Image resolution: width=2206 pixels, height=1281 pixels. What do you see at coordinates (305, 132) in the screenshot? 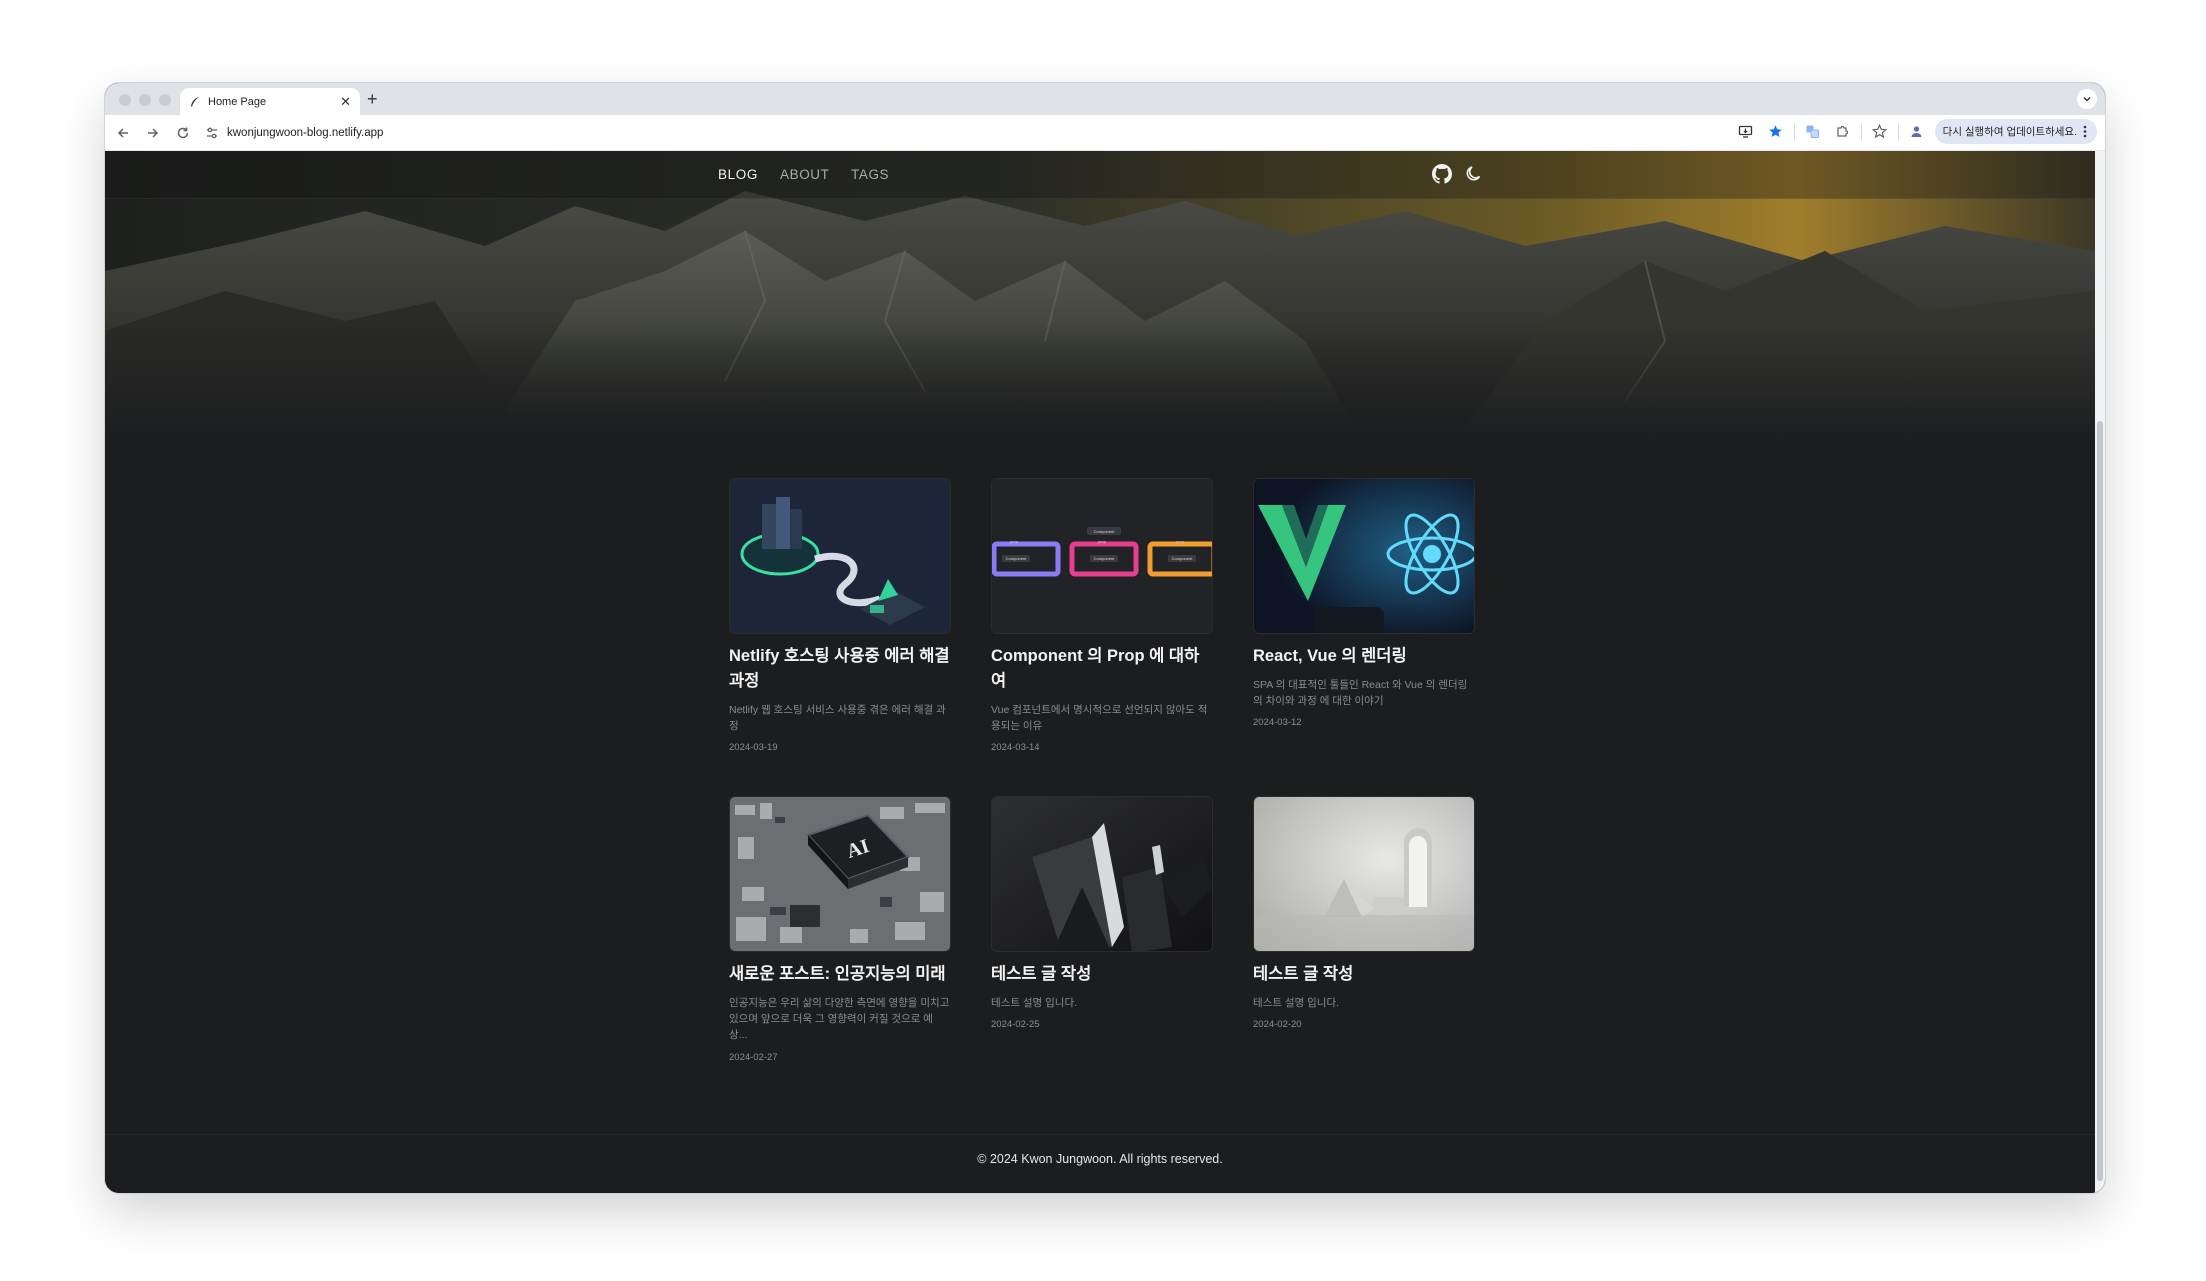
I see `url-text: kwonjungwoon-blog.netlify.app` at bounding box center [305, 132].